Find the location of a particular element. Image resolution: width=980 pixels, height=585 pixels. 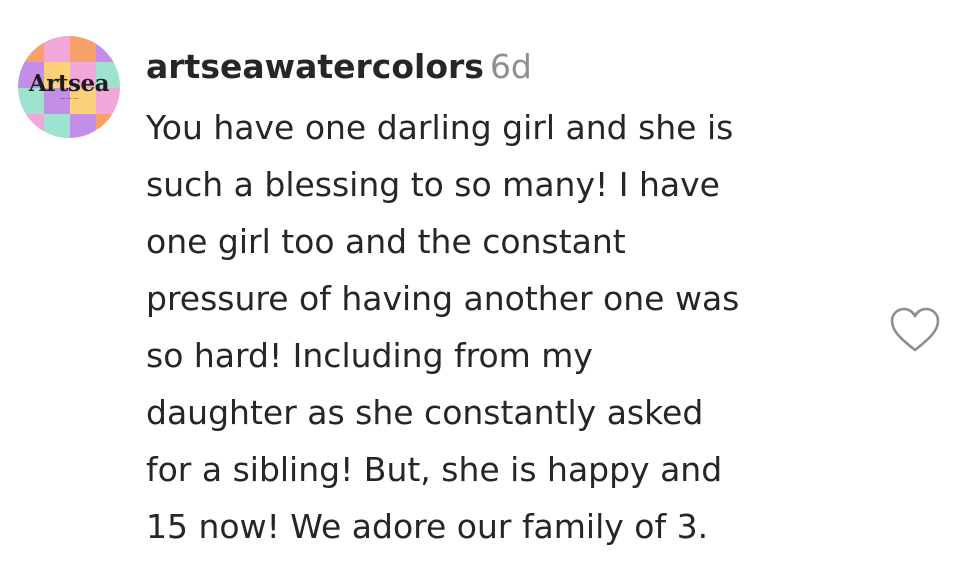

comment-line: so hard! Including from my is located at coordinates (369, 355).